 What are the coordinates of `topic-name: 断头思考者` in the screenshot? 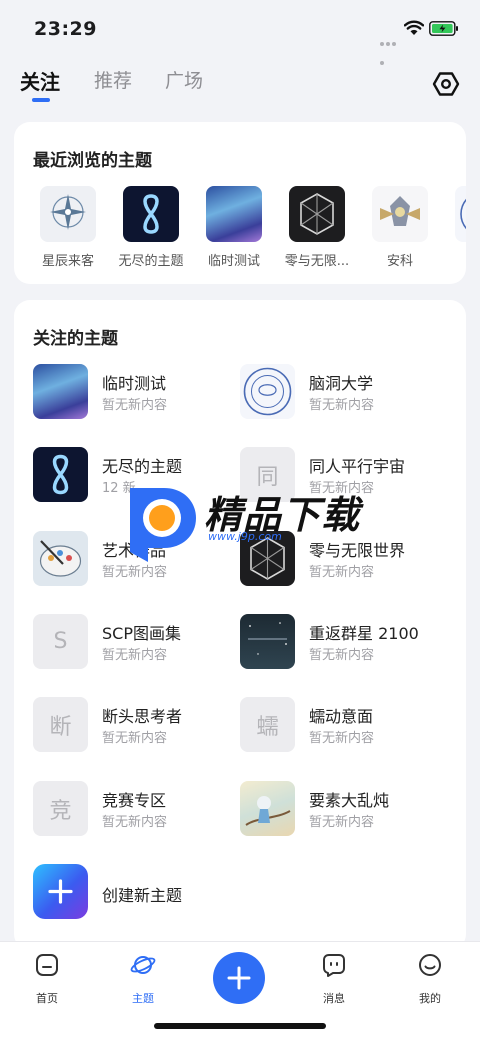 It's located at (142, 716).